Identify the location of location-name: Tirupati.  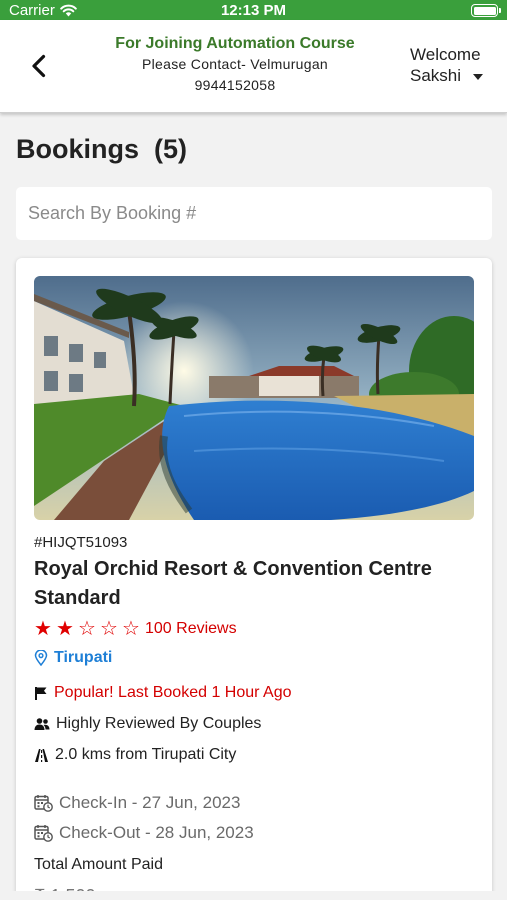
(83, 657).